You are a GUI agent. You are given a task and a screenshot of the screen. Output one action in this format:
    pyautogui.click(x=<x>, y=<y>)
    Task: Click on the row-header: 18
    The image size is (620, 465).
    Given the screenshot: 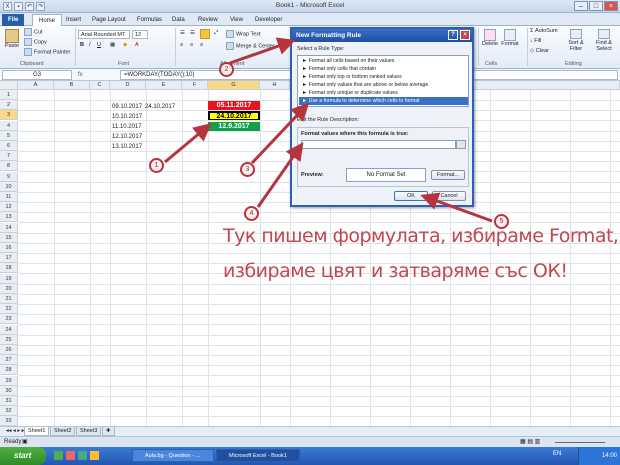 What is the action you would take?
    pyautogui.click(x=9, y=268)
    